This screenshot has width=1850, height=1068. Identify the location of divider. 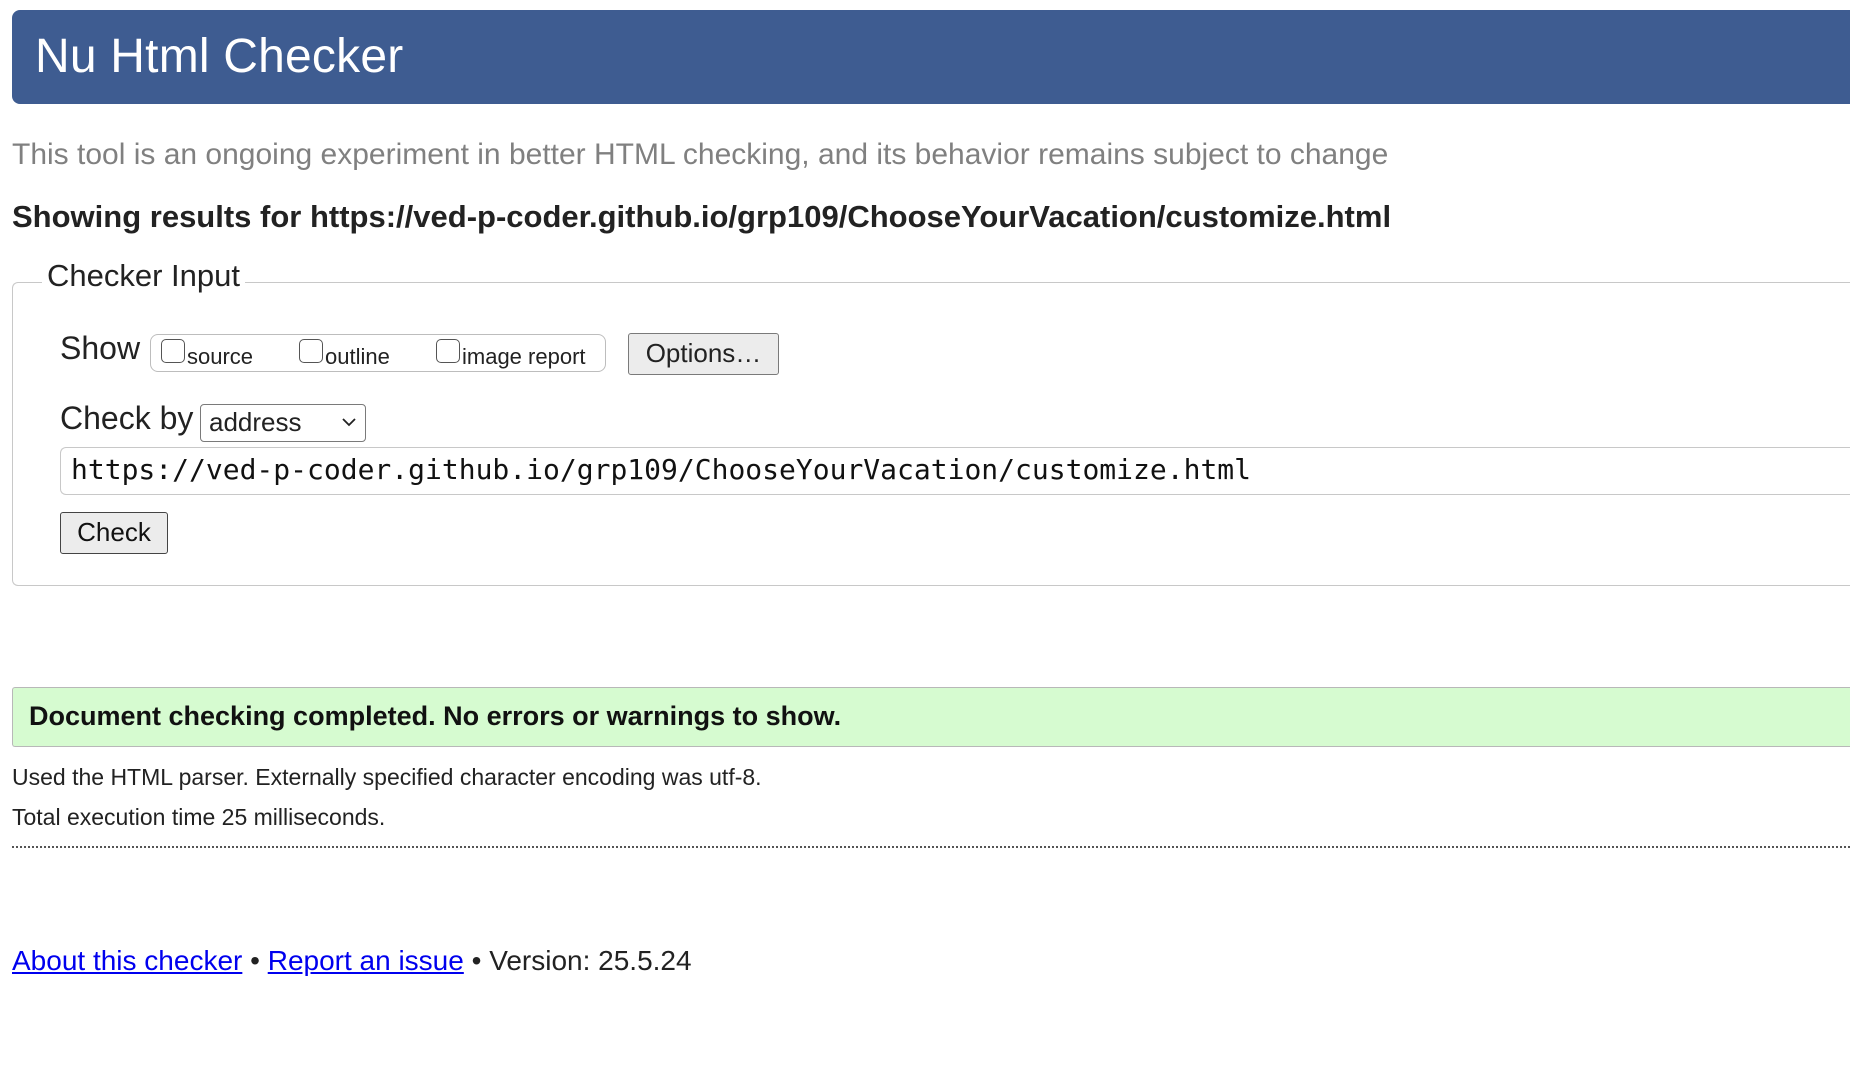
(931, 847).